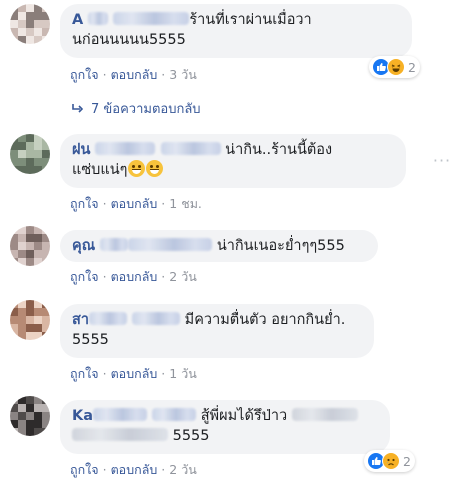 This screenshot has height=484, width=456. What do you see at coordinates (225, 427) in the screenshot?
I see `comment-bubble: Ka สู้พี่ผมได้รึป่าว 5555` at bounding box center [225, 427].